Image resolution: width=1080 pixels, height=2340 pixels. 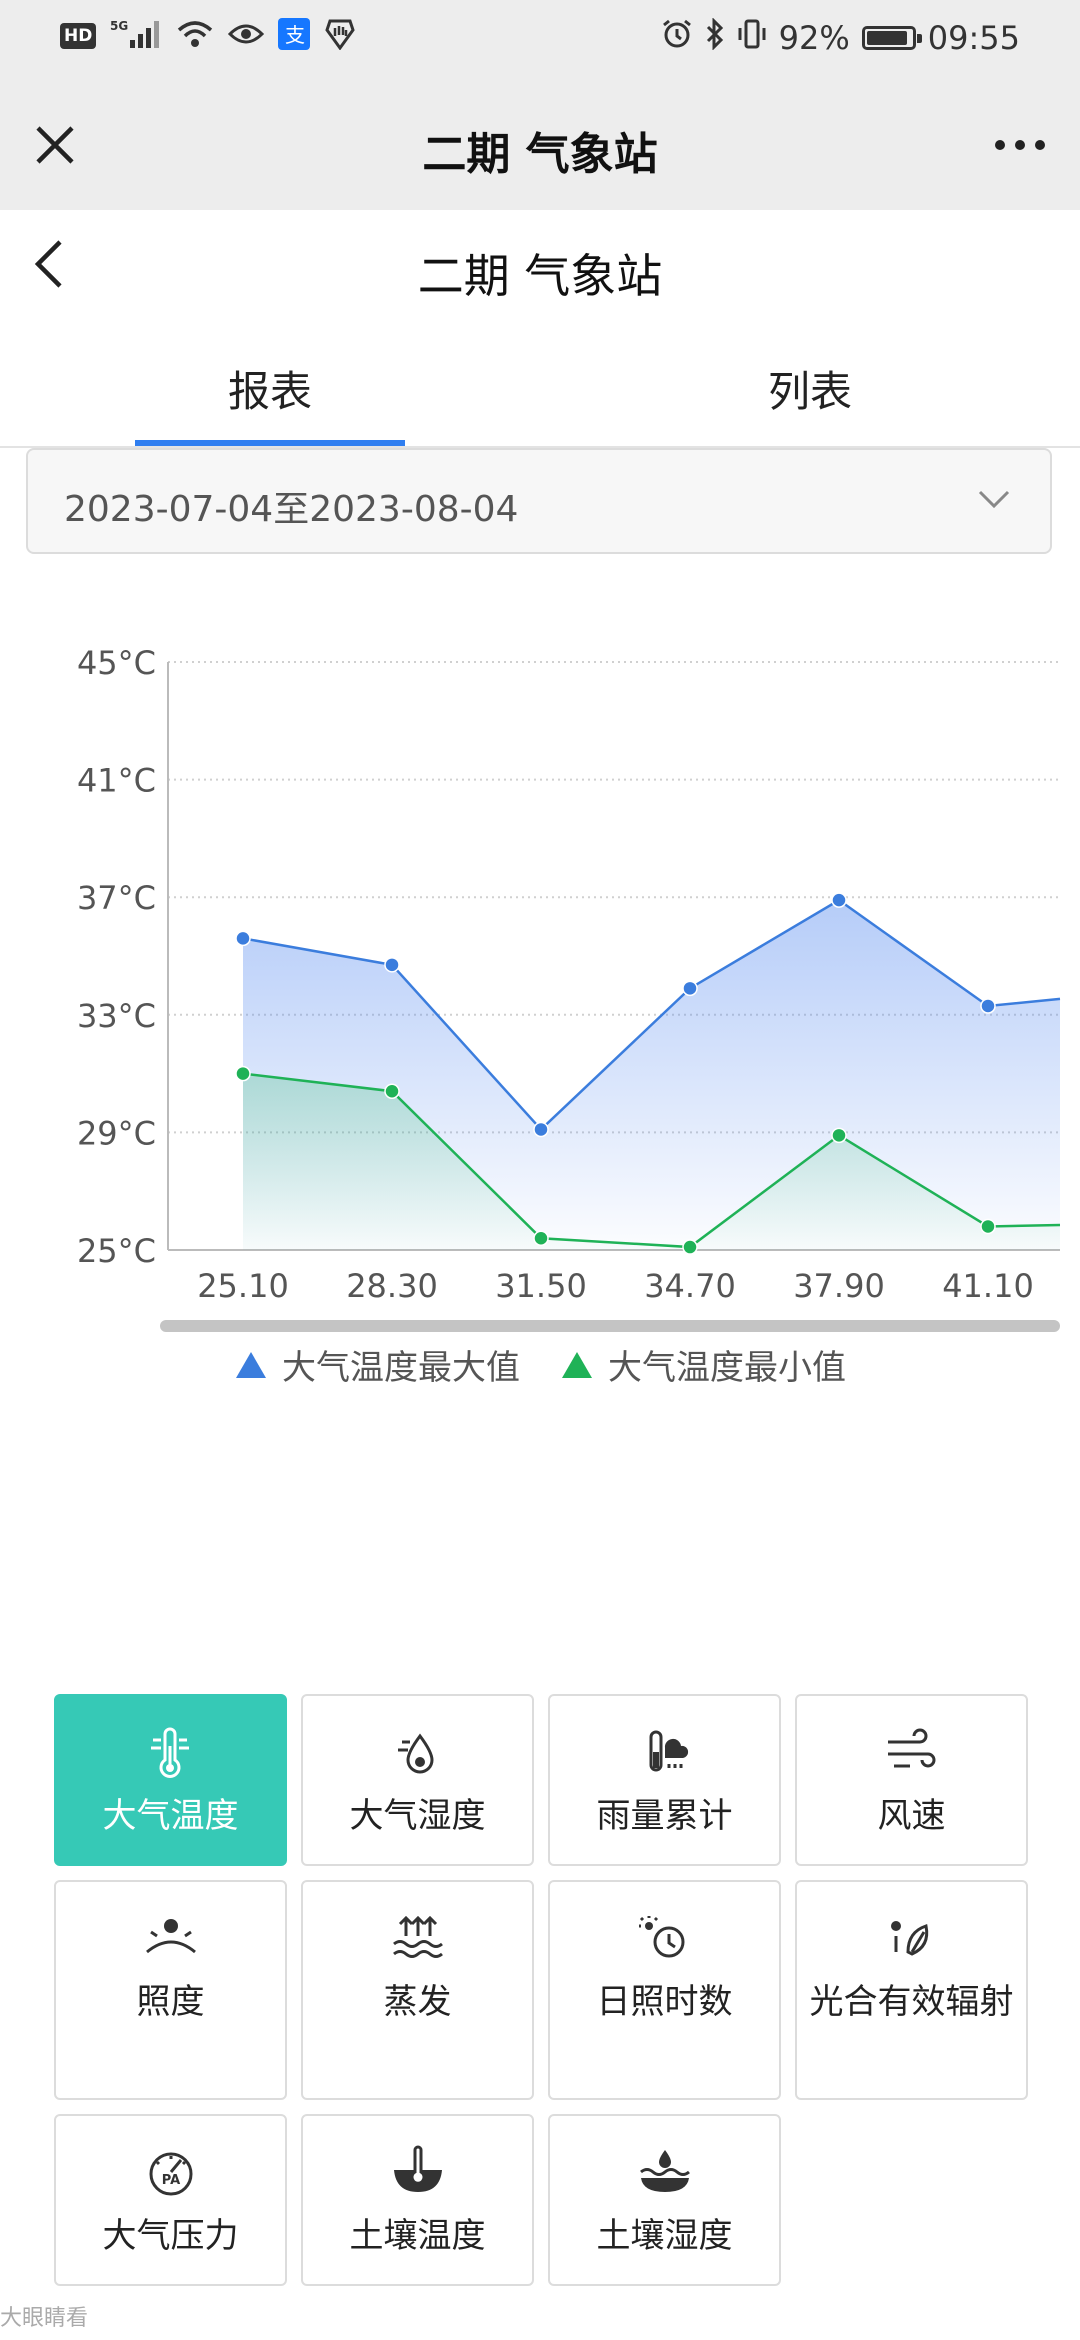 I want to click on metric-label: 雨量累计, so click(x=664, y=1816).